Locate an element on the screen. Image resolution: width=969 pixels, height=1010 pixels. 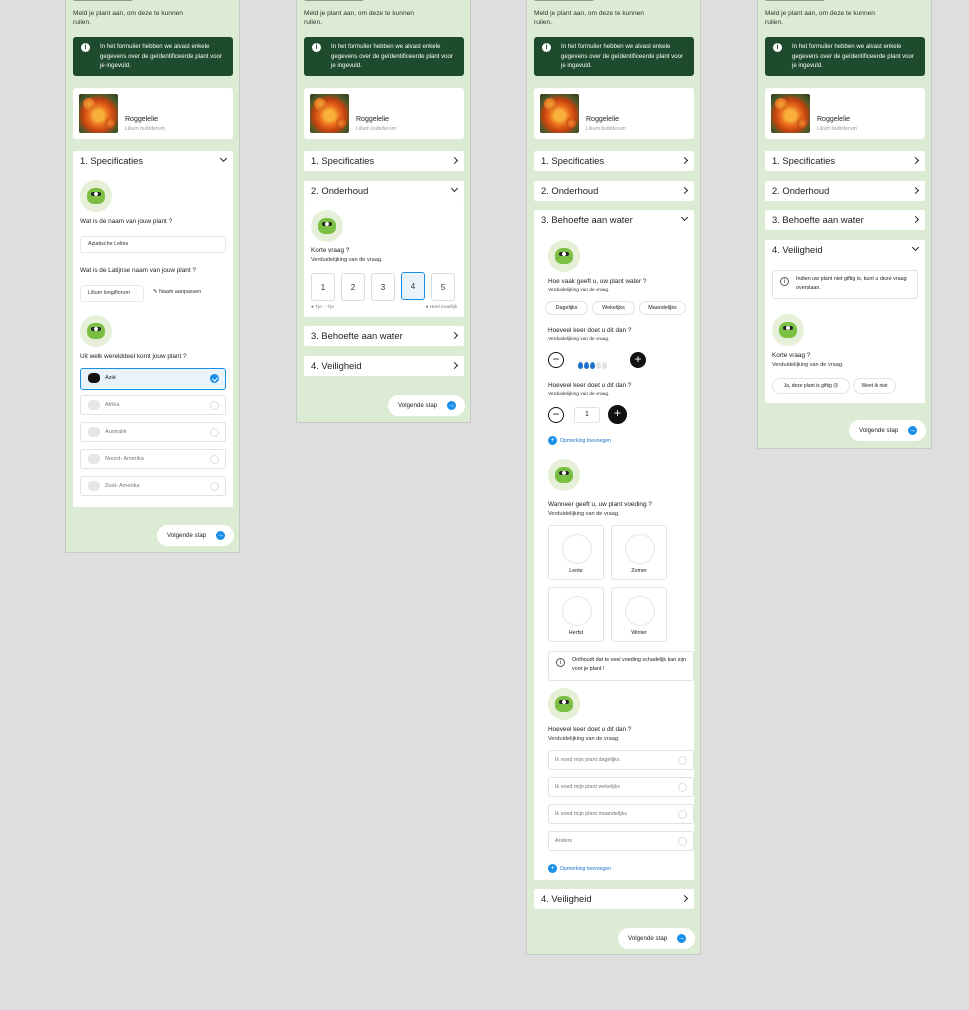
feed-option-maandelijks: Ik voed mijn plant maandelijks is located at coordinates (621, 814).